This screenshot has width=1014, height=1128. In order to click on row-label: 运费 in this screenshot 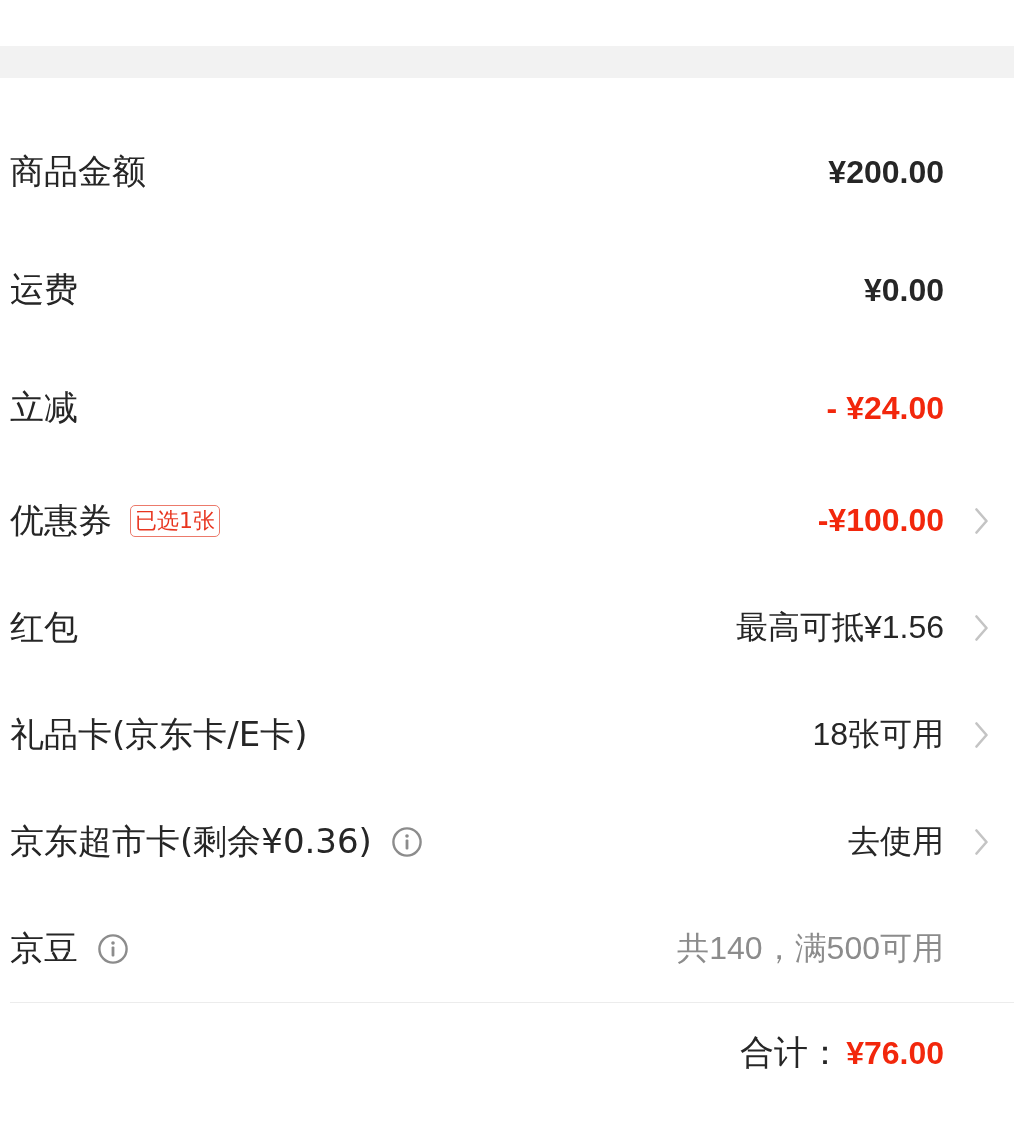, I will do `click(44, 289)`.